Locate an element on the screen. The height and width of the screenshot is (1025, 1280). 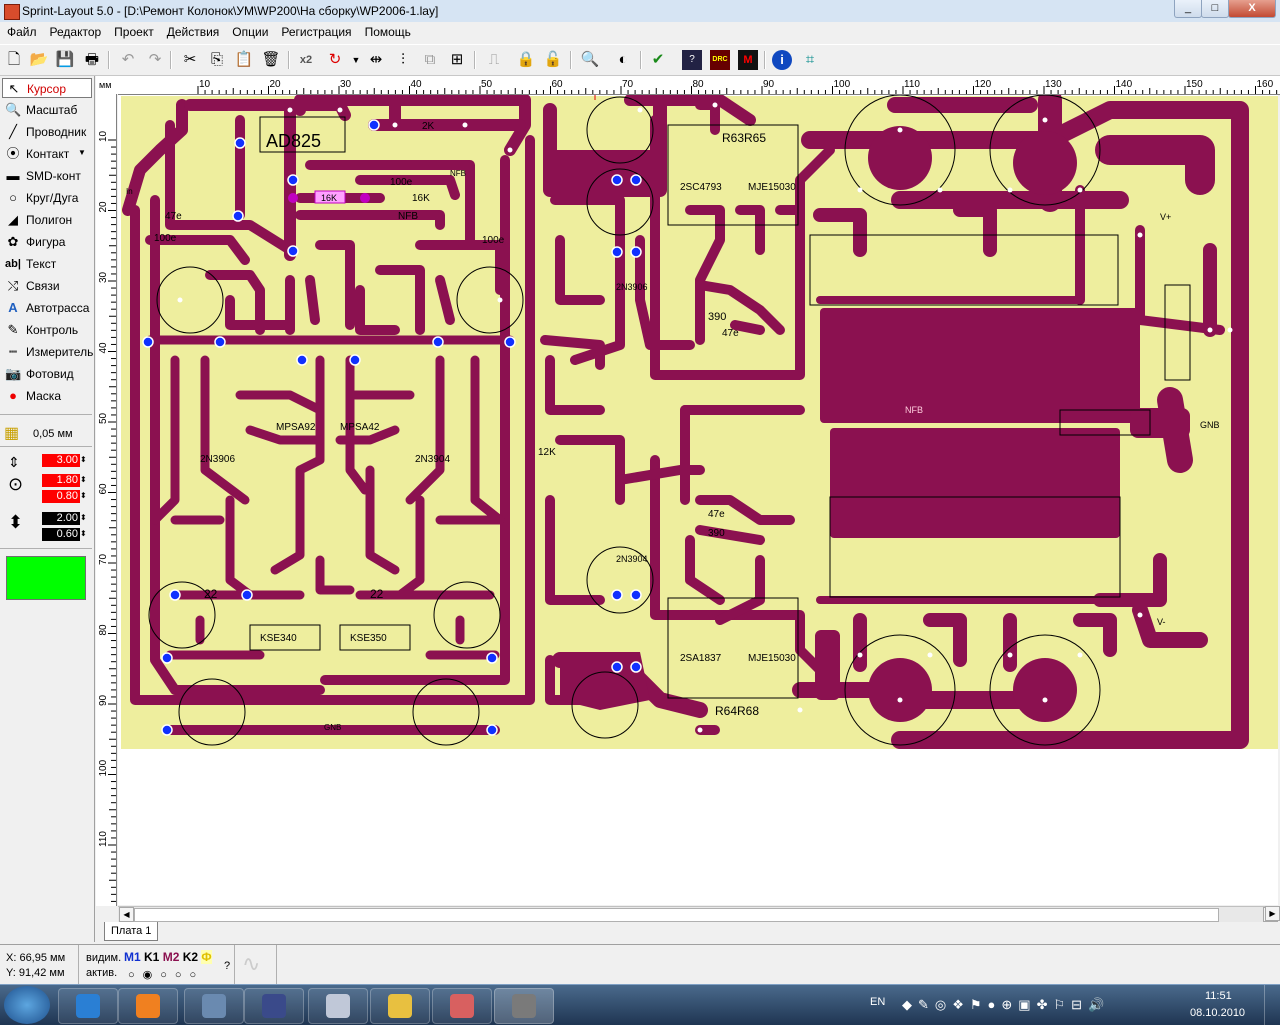
smd-width-field: 2.00 is located at coordinates (61, 518).